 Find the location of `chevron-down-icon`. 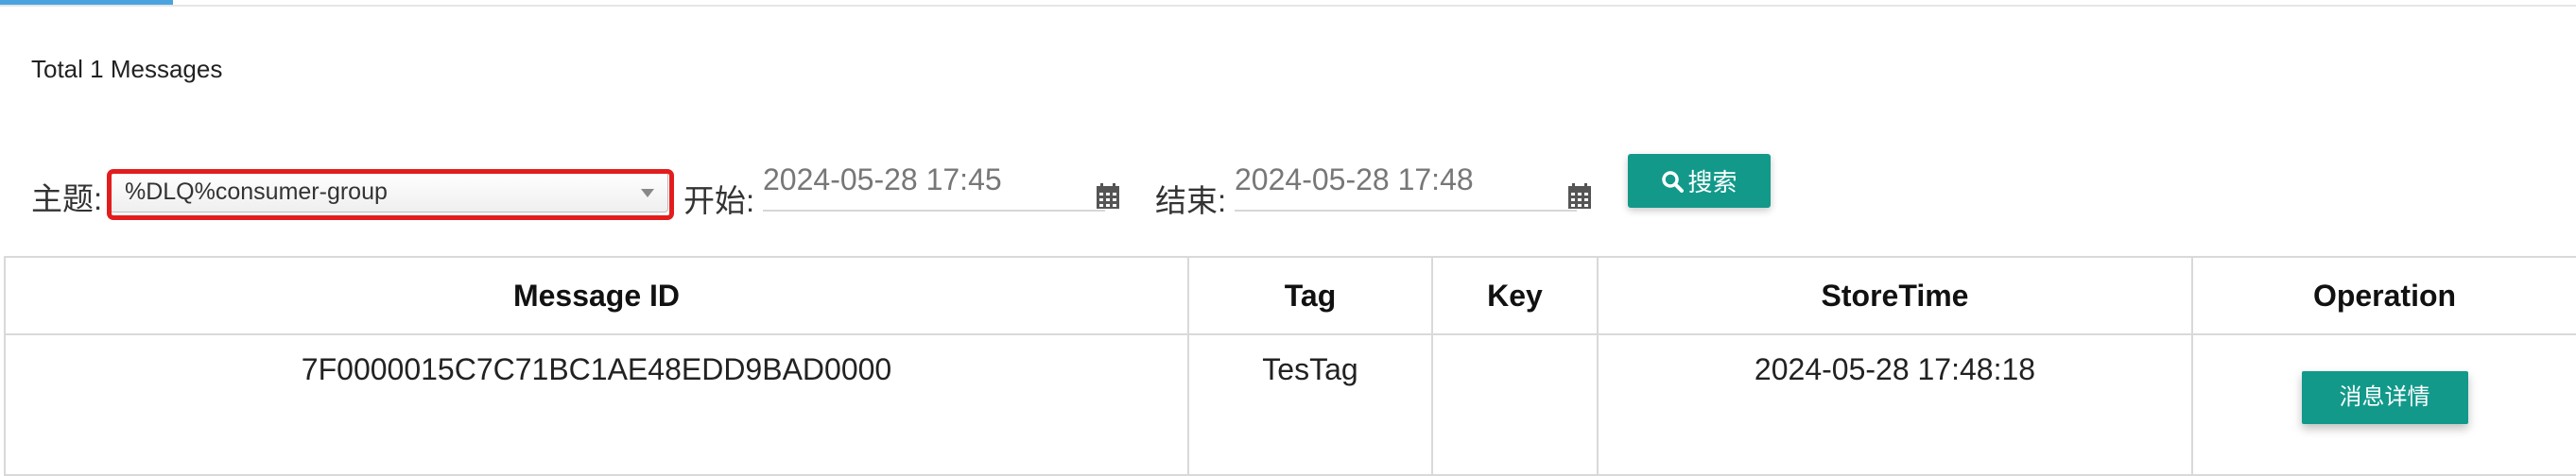

chevron-down-icon is located at coordinates (647, 193).